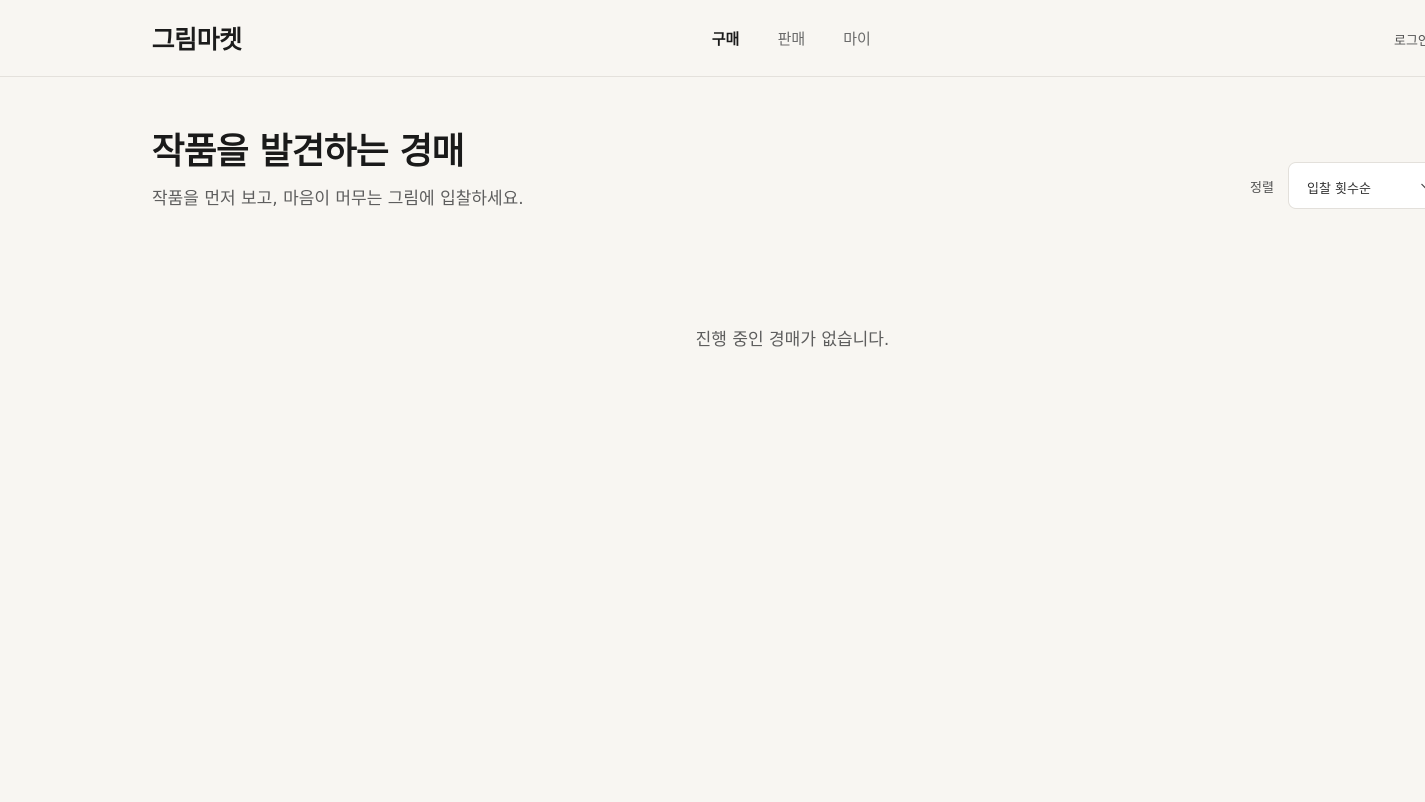  I want to click on sort-dropdown: 입찰 횟수순, so click(1356, 185).